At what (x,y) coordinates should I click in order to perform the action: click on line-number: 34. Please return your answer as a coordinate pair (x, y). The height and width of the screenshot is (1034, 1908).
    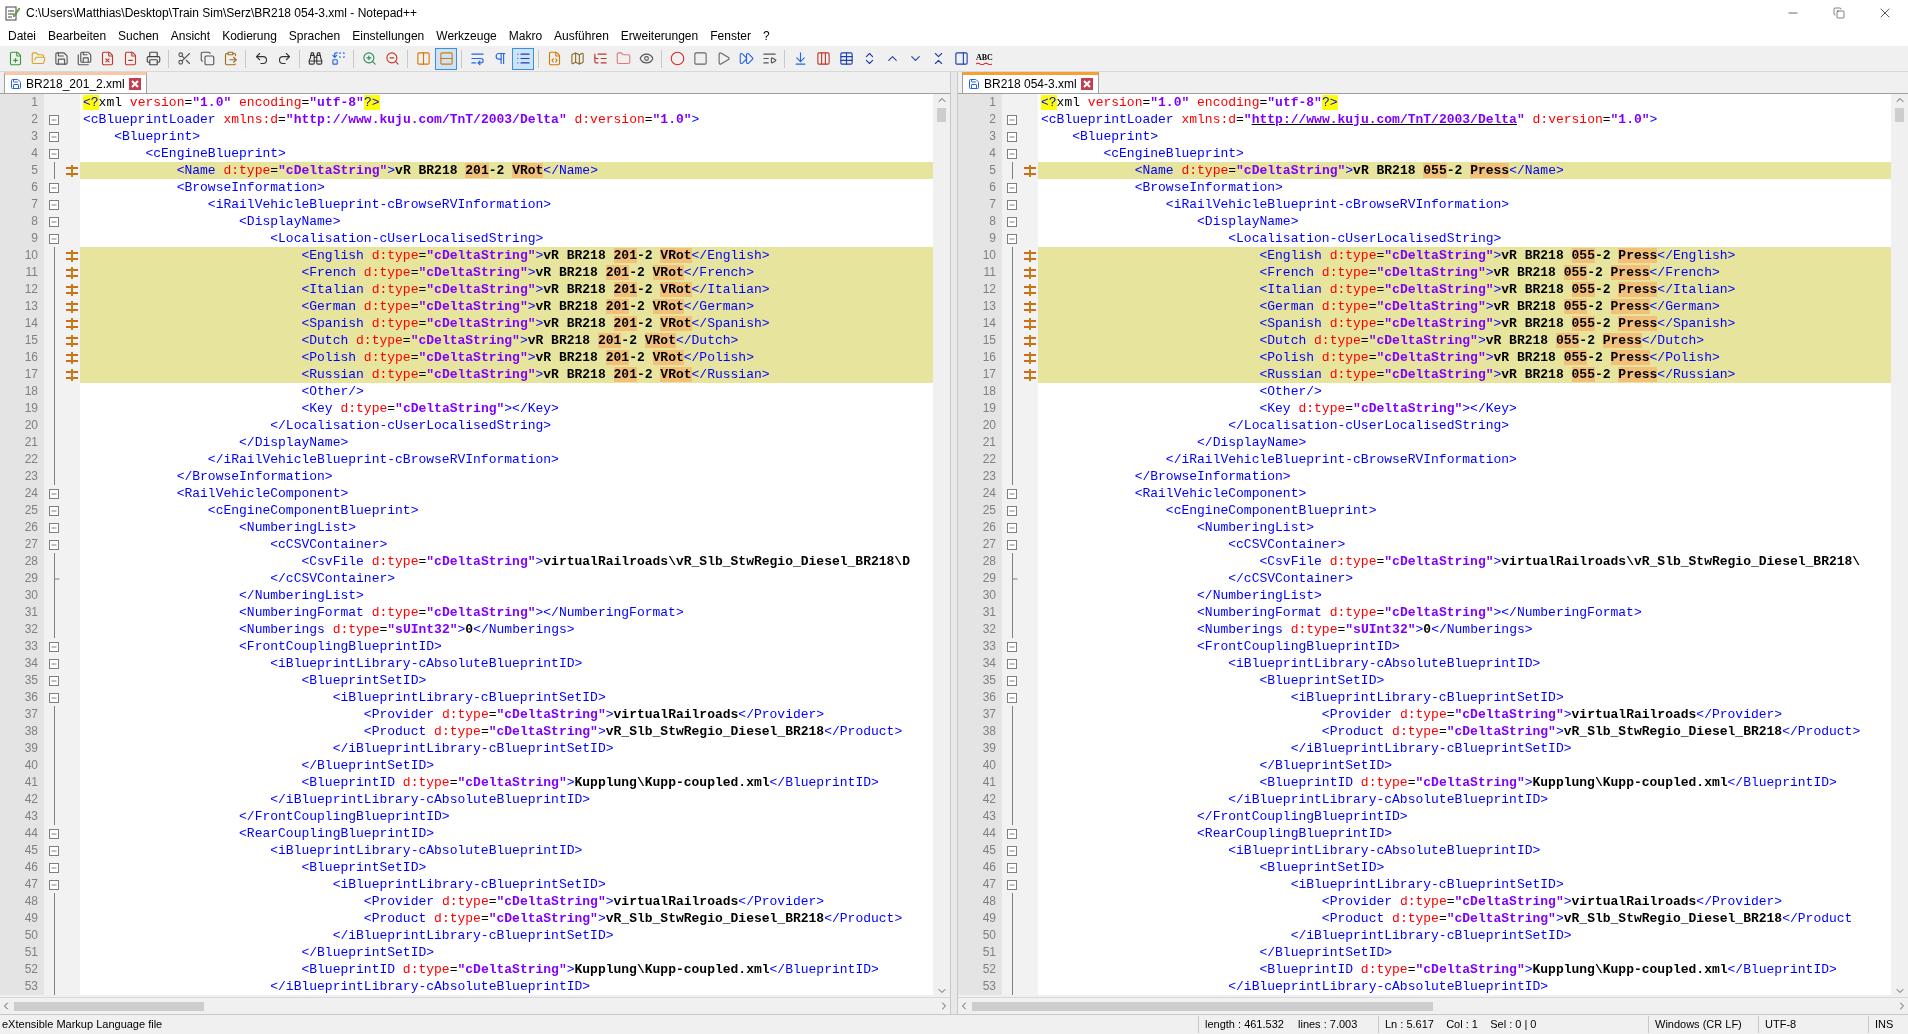
    Looking at the image, I should click on (980, 663).